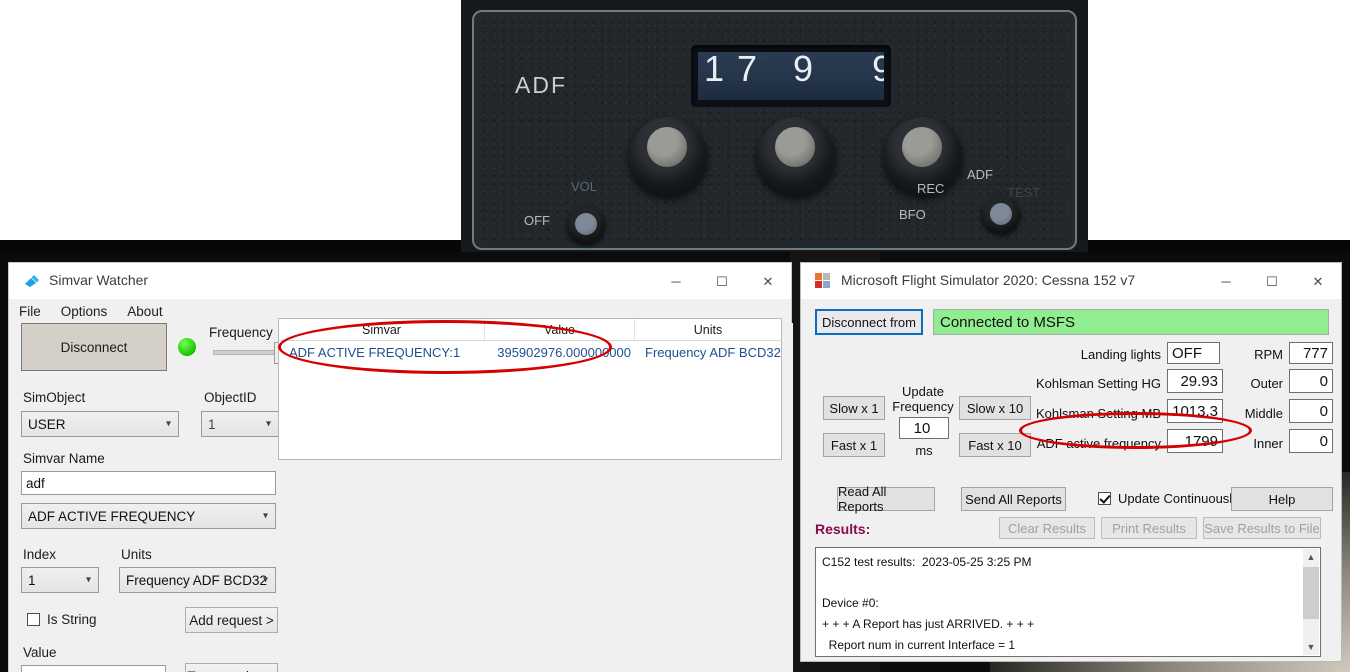  I want to click on help-button: Help, so click(1282, 499).